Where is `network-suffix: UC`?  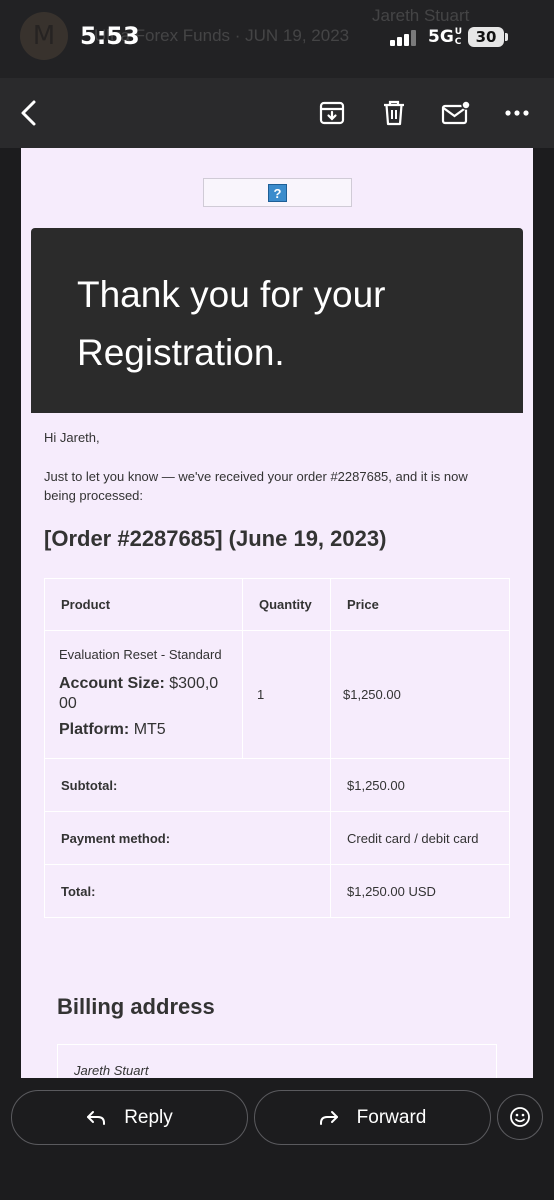 network-suffix: UC is located at coordinates (458, 37).